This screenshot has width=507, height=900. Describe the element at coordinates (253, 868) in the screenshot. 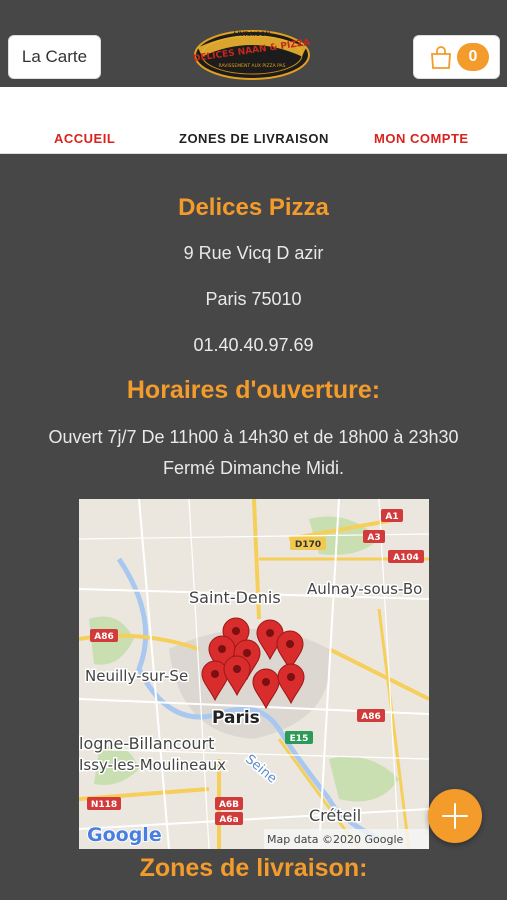

I see `zones-title: Zones de livraison:` at that location.